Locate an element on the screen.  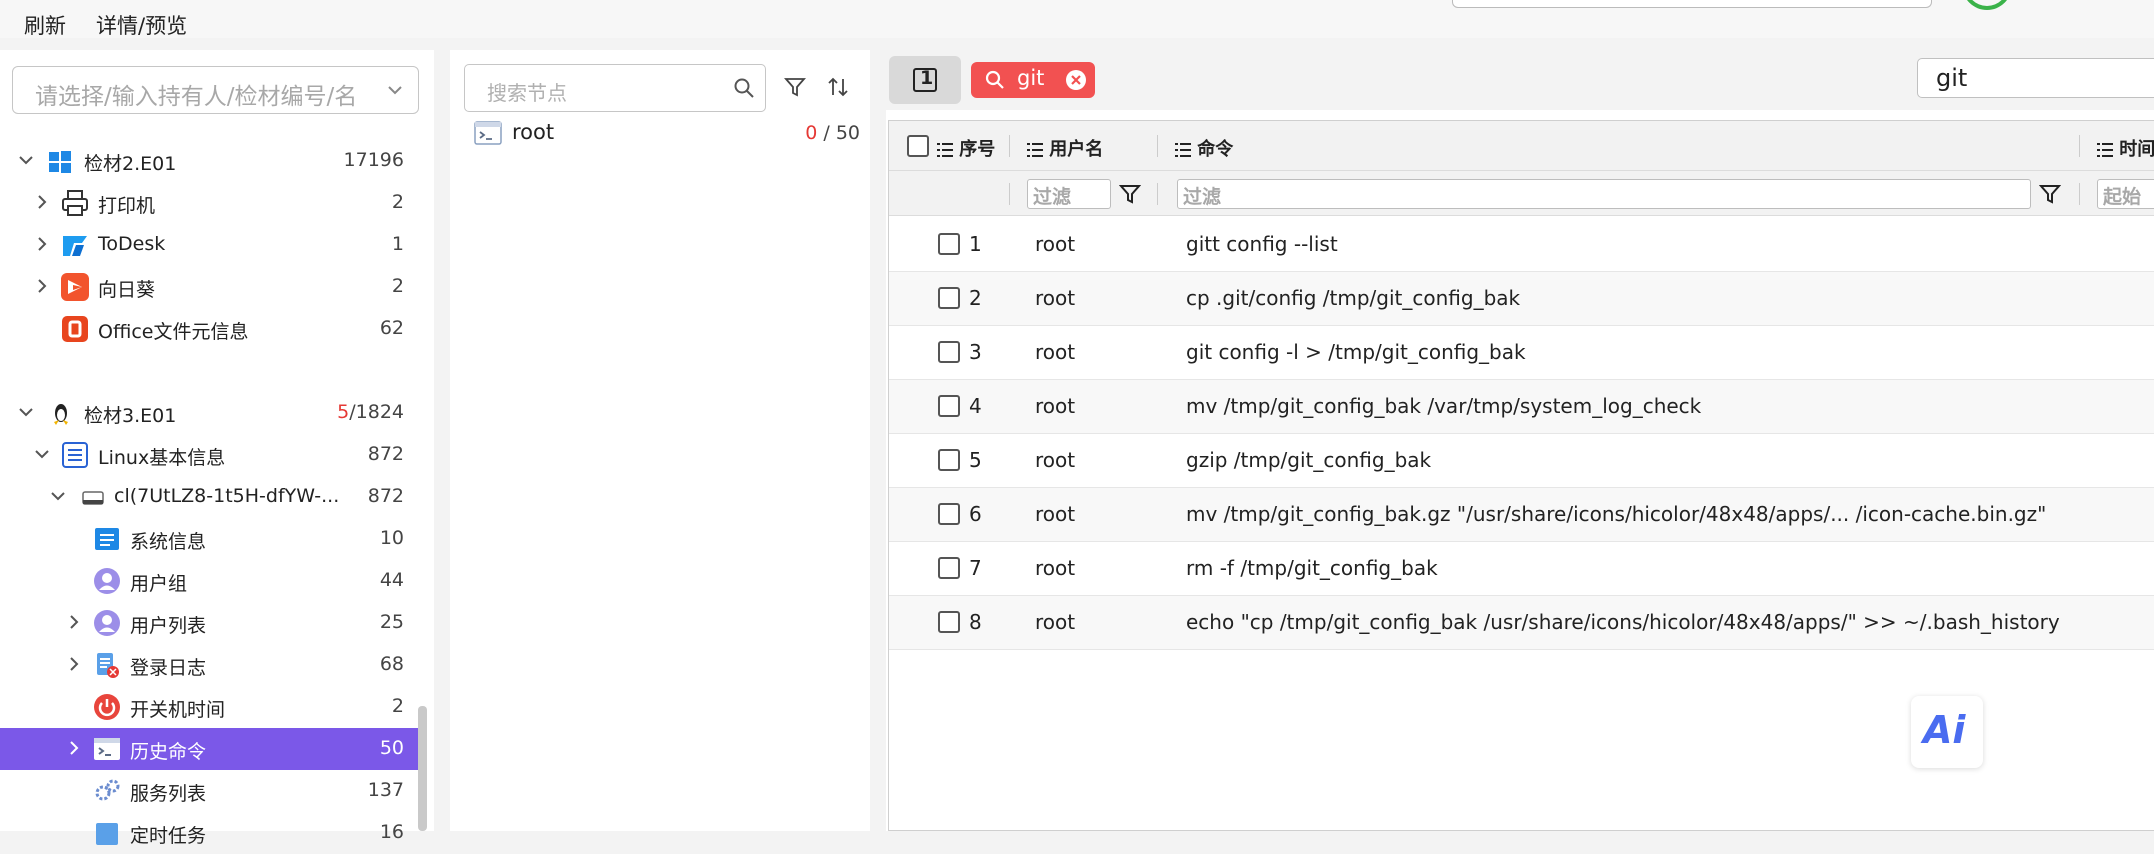
filter-tag-label: git is located at coordinates (1031, 78).